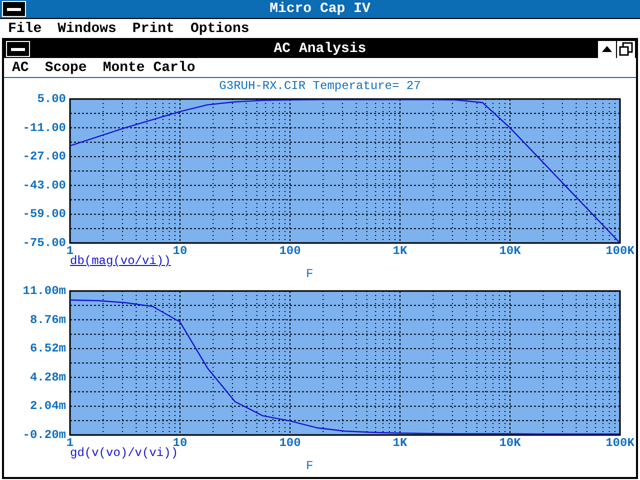 Image resolution: width=640 pixels, height=480 pixels. I want to click on menu-item: File, so click(25, 28).